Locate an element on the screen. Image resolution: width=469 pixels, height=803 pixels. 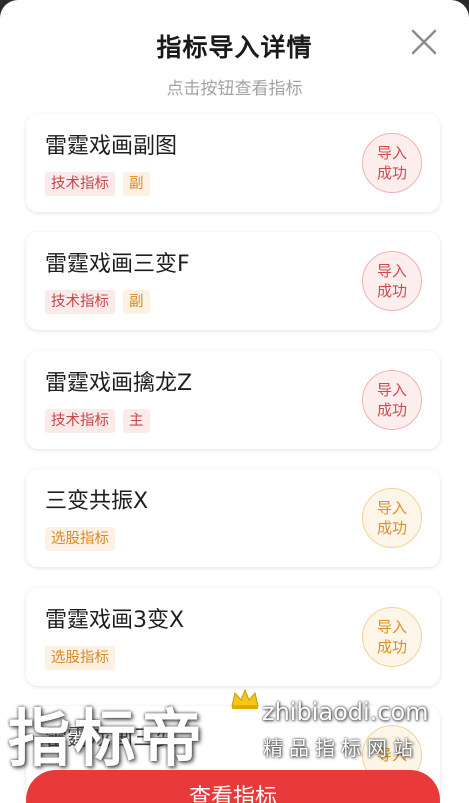
view-indicators-button: 查看指标 is located at coordinates (233, 786).